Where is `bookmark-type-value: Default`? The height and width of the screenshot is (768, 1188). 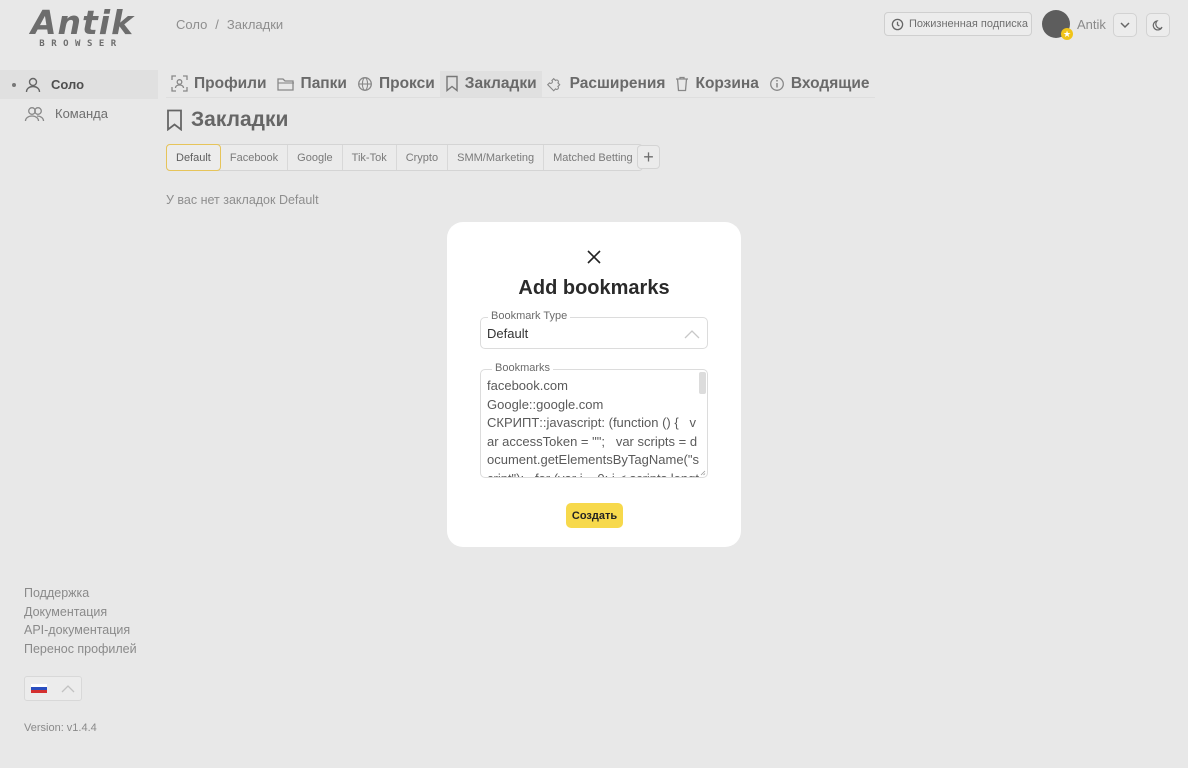 bookmark-type-value: Default is located at coordinates (508, 333).